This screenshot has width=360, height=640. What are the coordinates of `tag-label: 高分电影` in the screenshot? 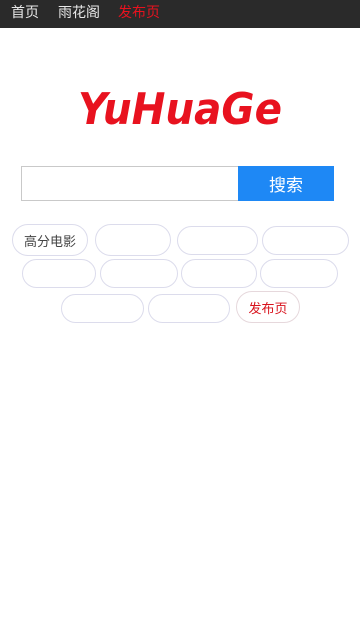 It's located at (49, 242).